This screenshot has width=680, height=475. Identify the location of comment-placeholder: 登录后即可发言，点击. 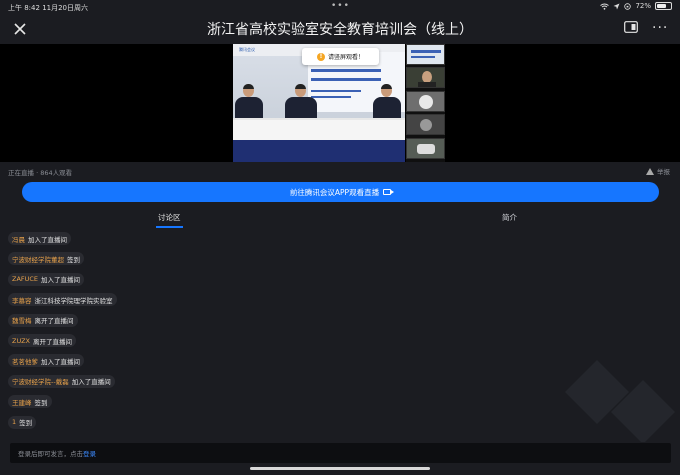
(50, 454).